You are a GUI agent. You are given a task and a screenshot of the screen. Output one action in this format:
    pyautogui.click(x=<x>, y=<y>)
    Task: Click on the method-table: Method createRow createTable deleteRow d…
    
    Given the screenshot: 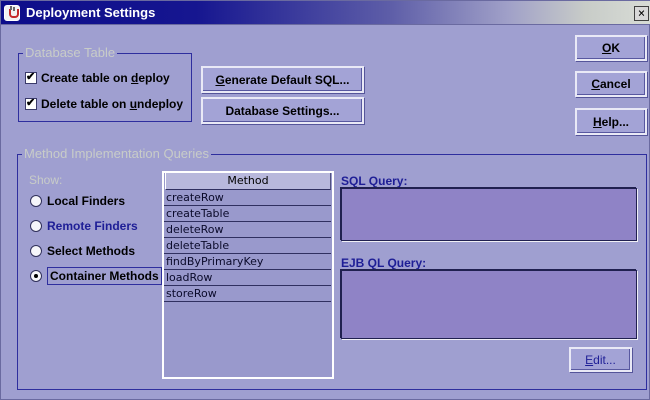 What is the action you would take?
    pyautogui.click(x=248, y=275)
    